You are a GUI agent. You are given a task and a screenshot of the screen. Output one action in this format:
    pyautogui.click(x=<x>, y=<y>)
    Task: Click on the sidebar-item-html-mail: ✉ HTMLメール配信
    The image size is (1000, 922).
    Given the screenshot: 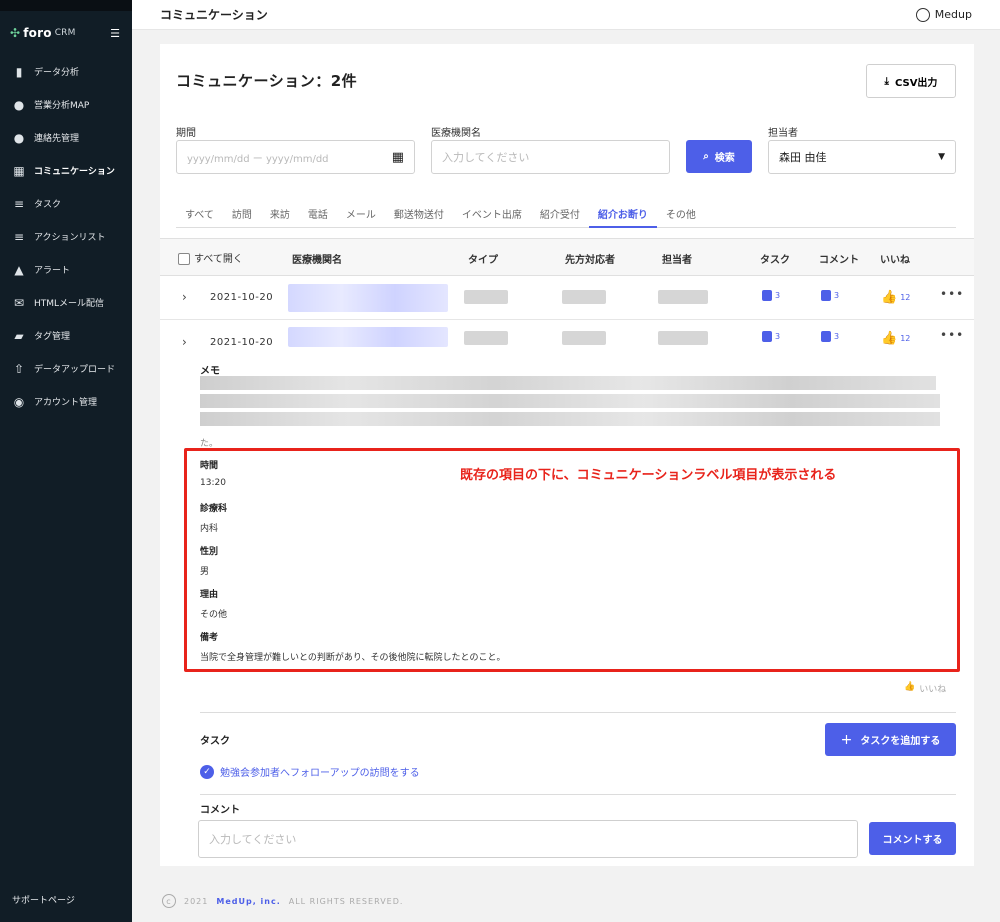 What is the action you would take?
    pyautogui.click(x=66, y=302)
    